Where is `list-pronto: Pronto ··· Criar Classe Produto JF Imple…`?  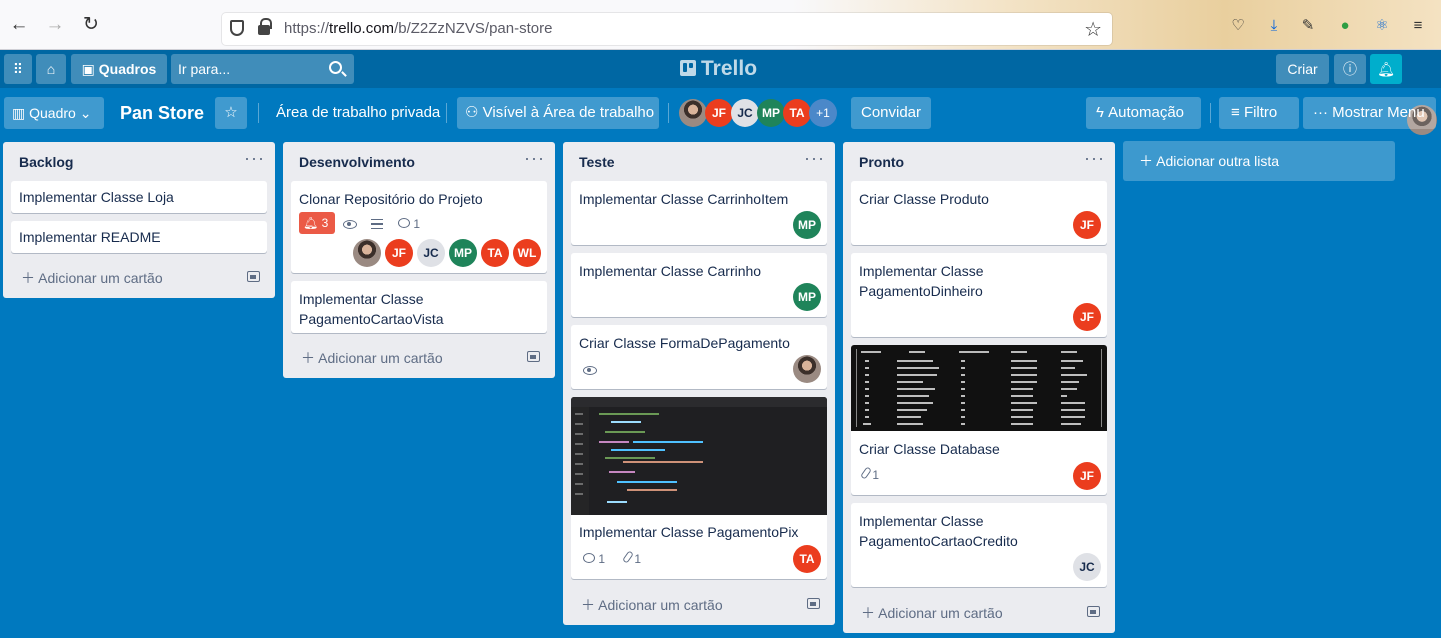 list-pronto: Pronto ··· Criar Classe Produto JF Imple… is located at coordinates (979, 387).